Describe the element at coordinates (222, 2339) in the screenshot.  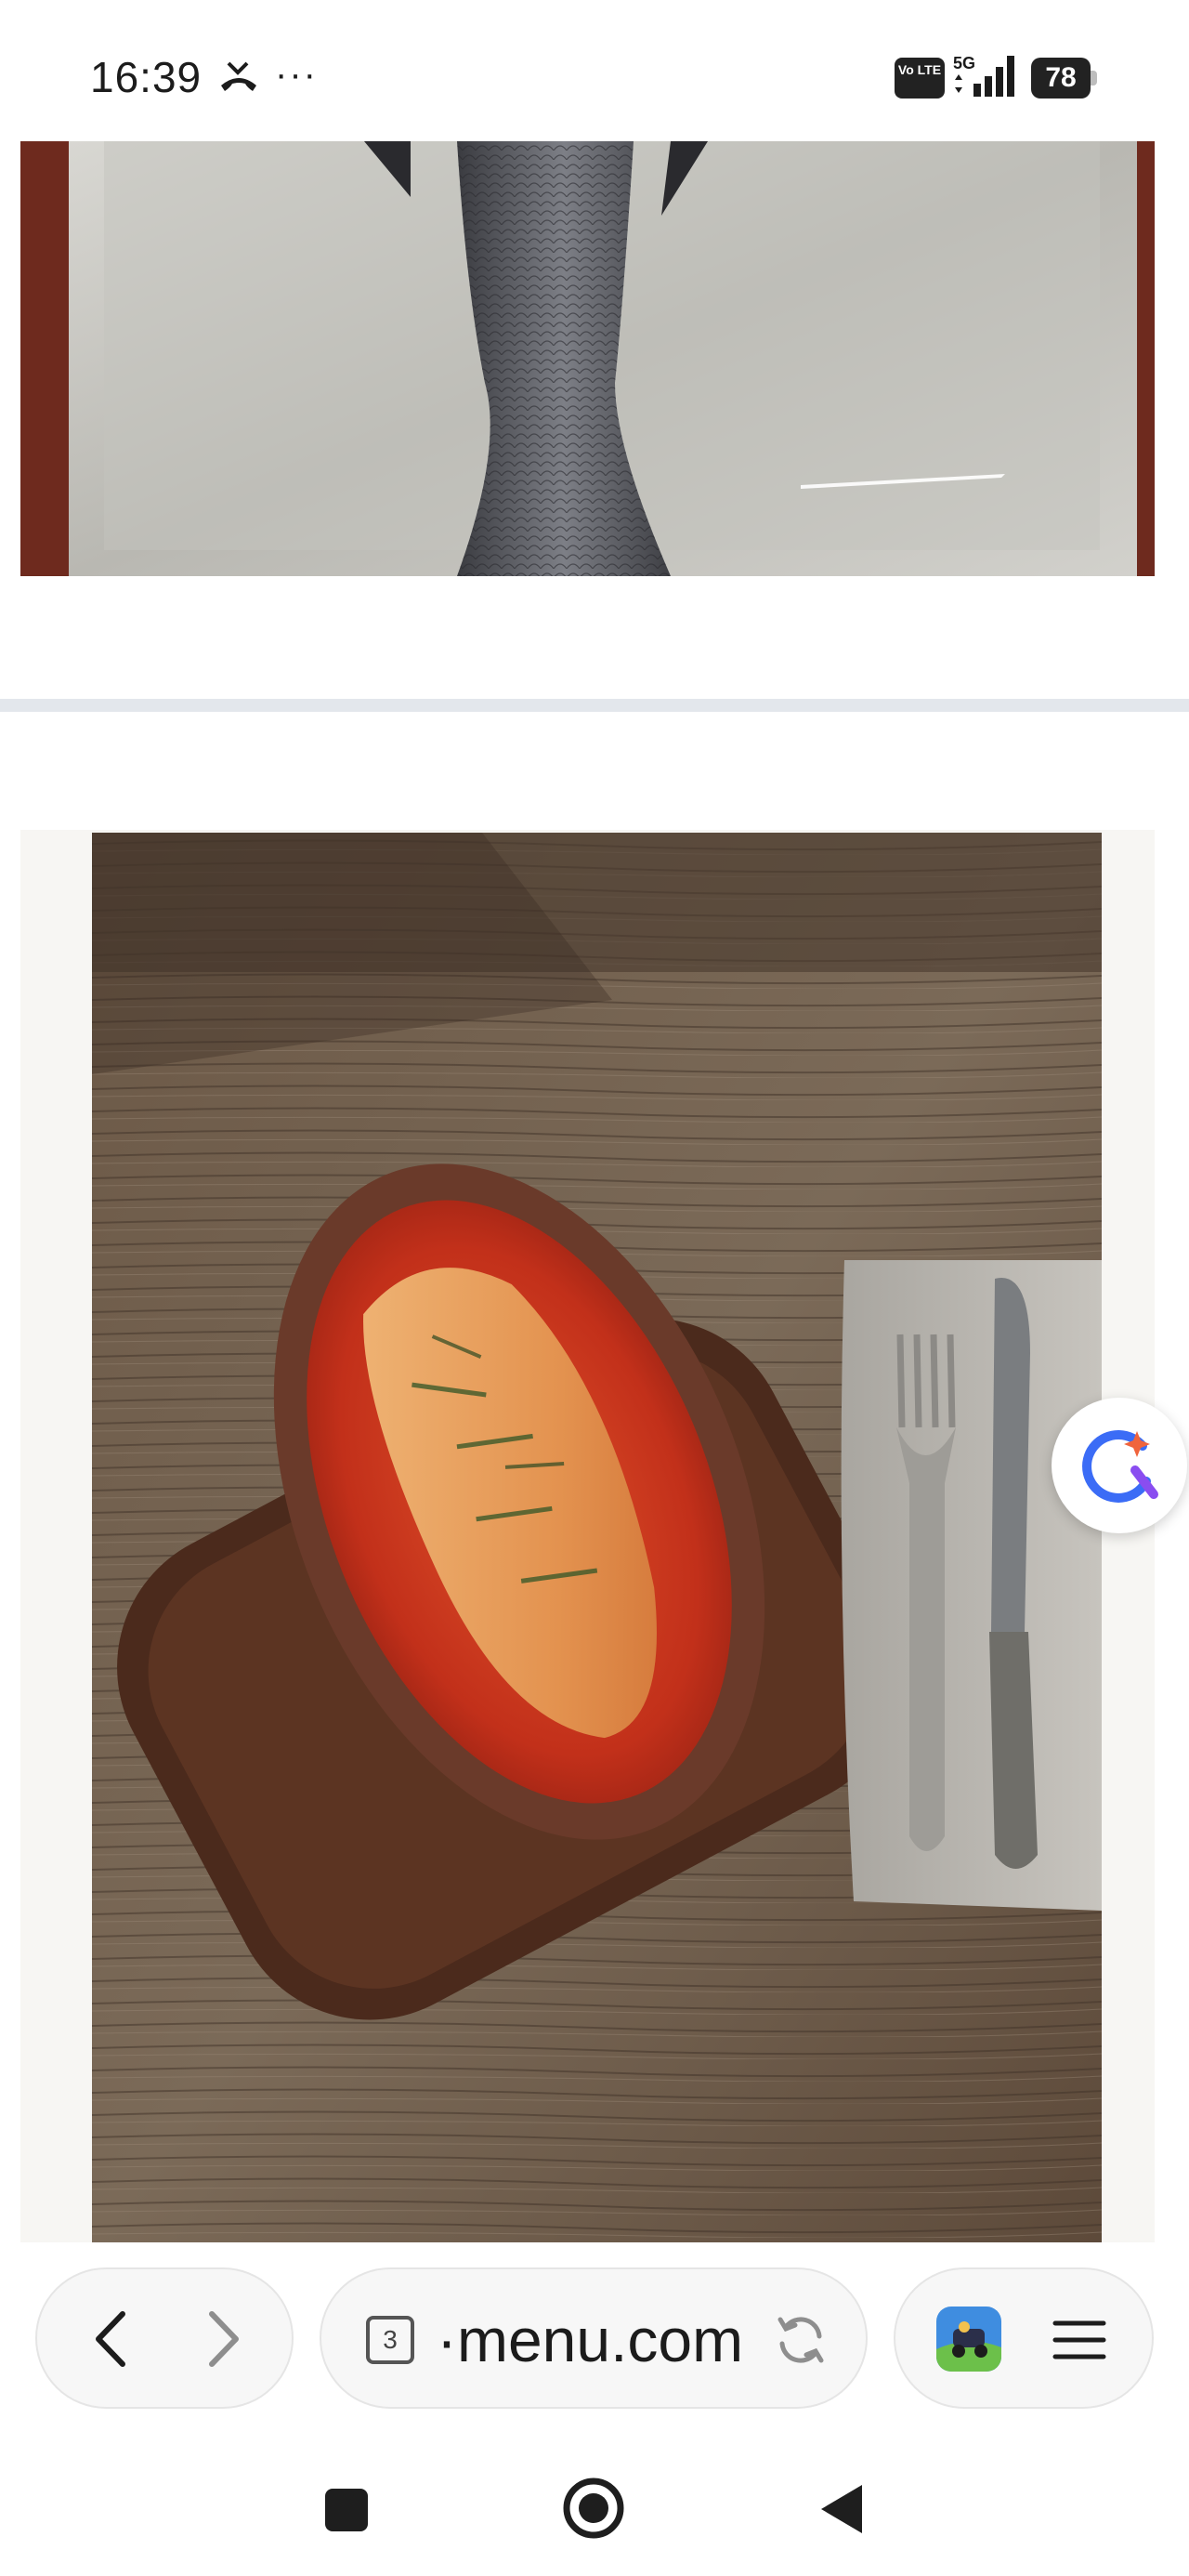
I see `forward-icon` at that location.